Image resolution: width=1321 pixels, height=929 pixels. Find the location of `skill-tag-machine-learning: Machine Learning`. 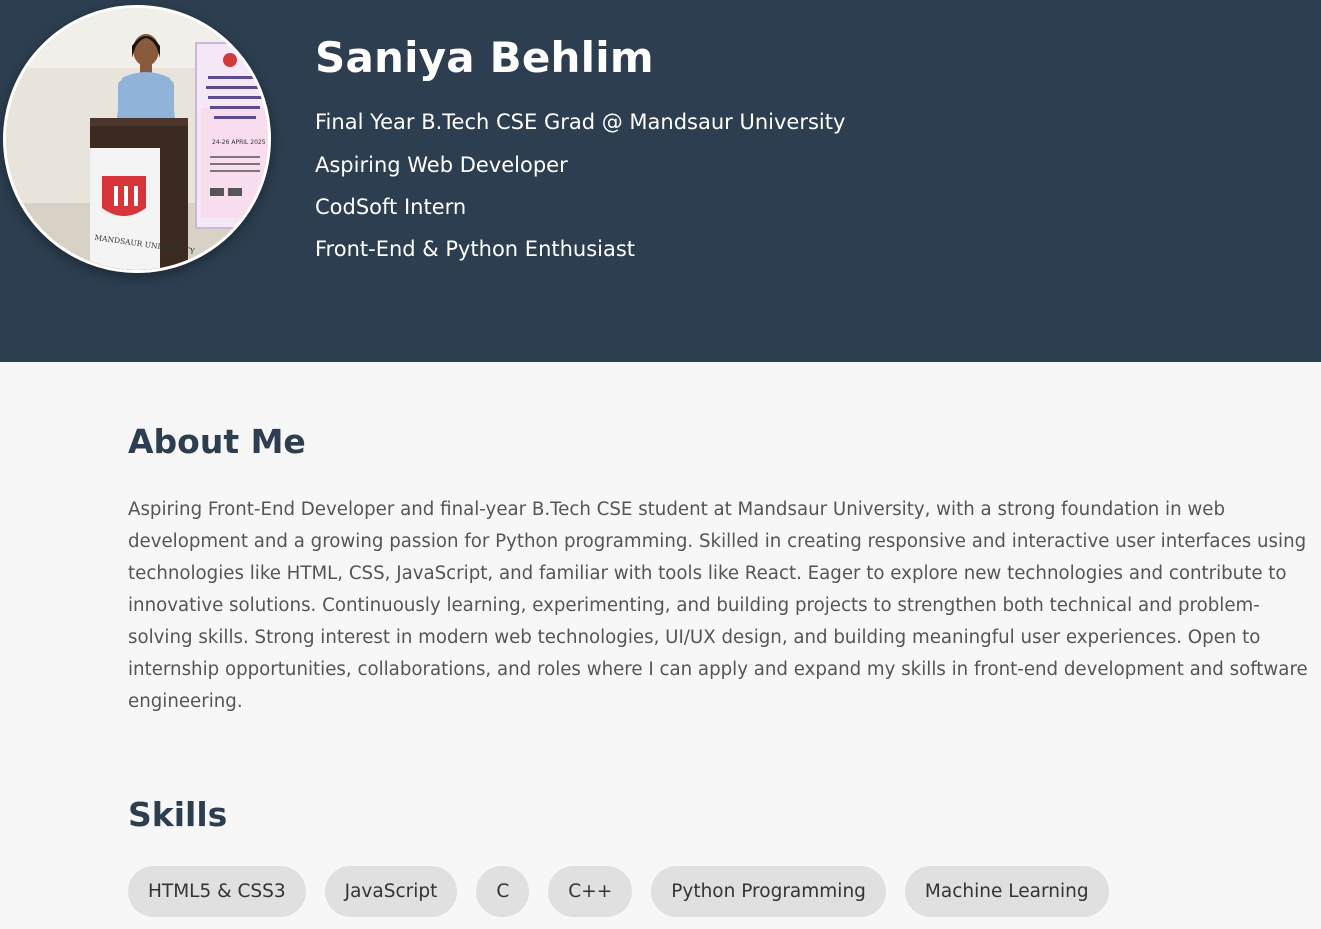

skill-tag-machine-learning: Machine Learning is located at coordinates (1006, 891).